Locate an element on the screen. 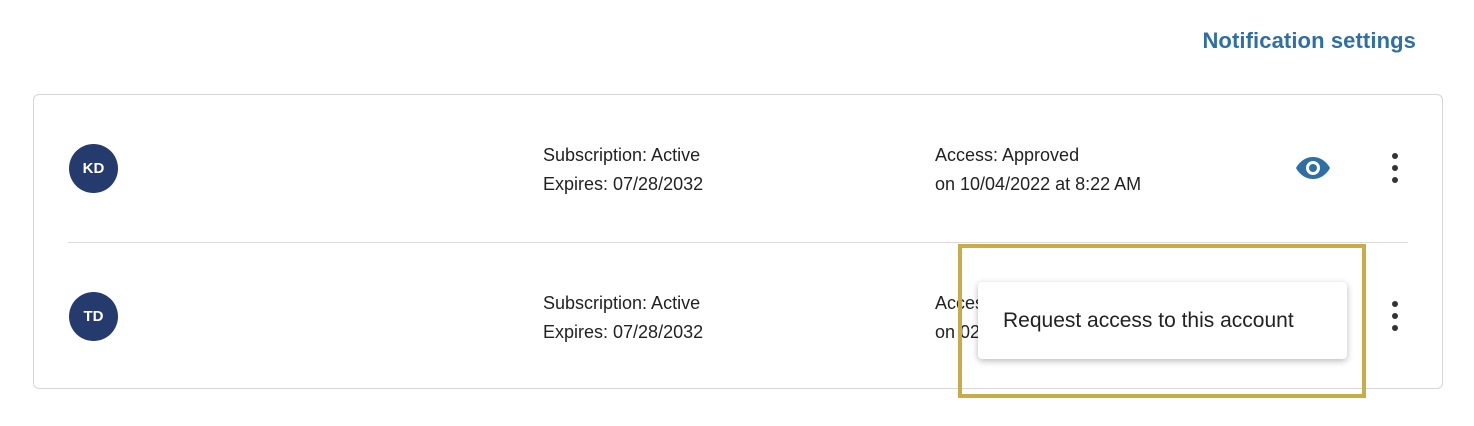  avatar: KD is located at coordinates (93, 168).